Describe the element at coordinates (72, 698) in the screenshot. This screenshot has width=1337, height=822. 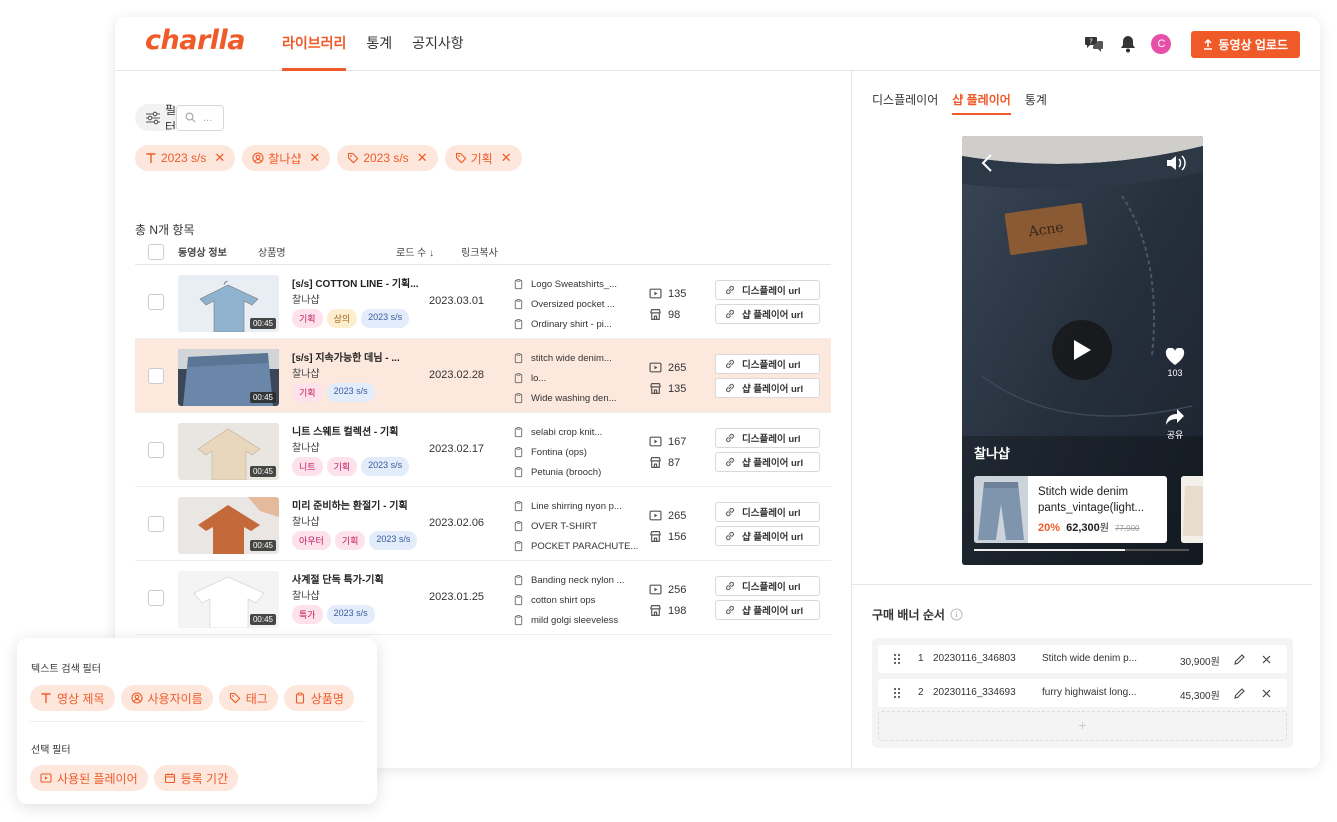
I see `filter-option-video-title: 영상 제목` at that location.